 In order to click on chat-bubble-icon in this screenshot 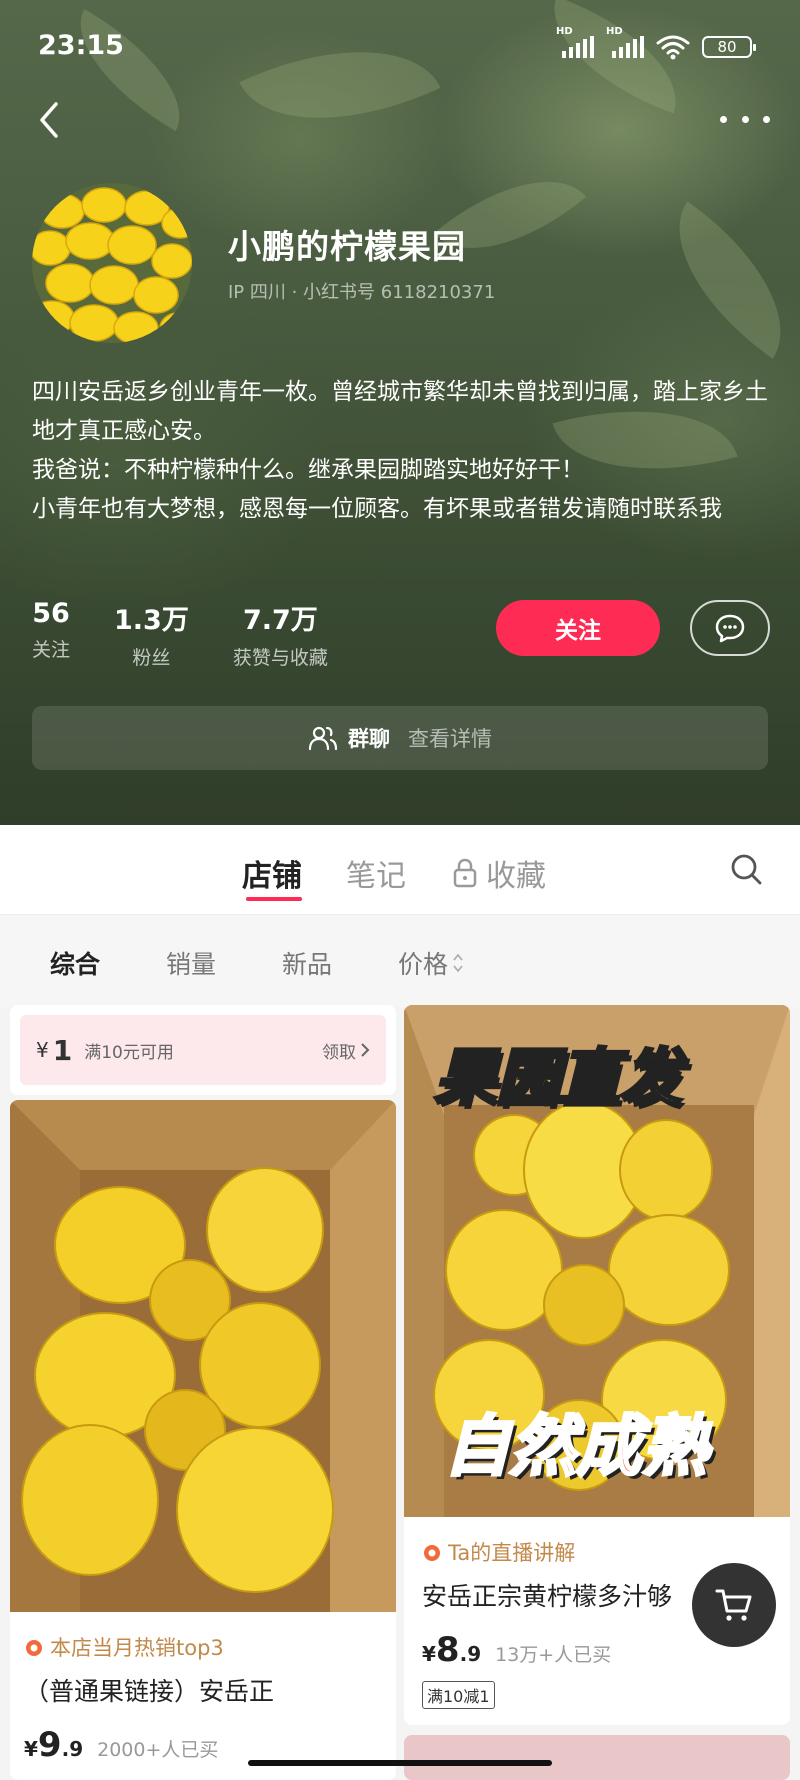, I will do `click(730, 628)`.